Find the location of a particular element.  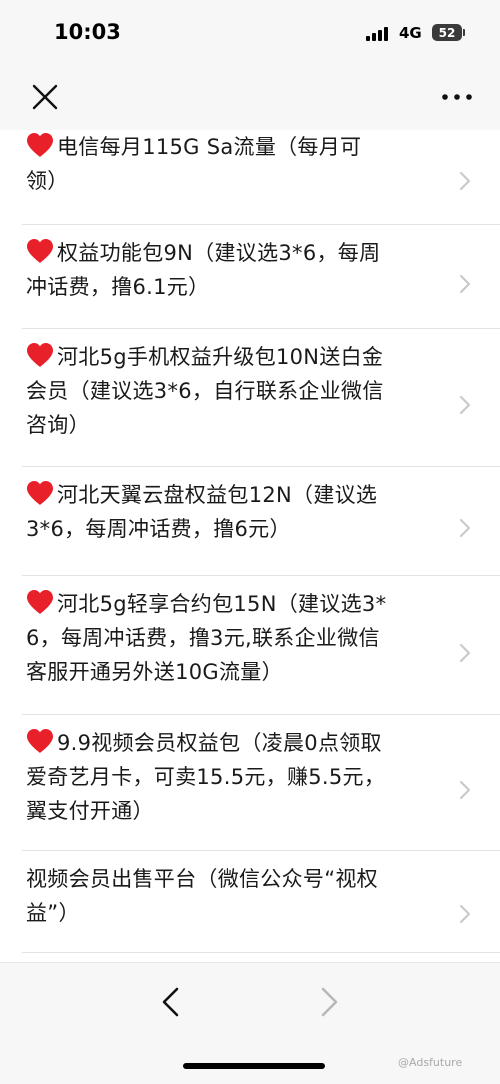

list-item-text: 权益功能包9N（建议选3*6，每周冲话费，撸6.1元） is located at coordinates (235, 270).